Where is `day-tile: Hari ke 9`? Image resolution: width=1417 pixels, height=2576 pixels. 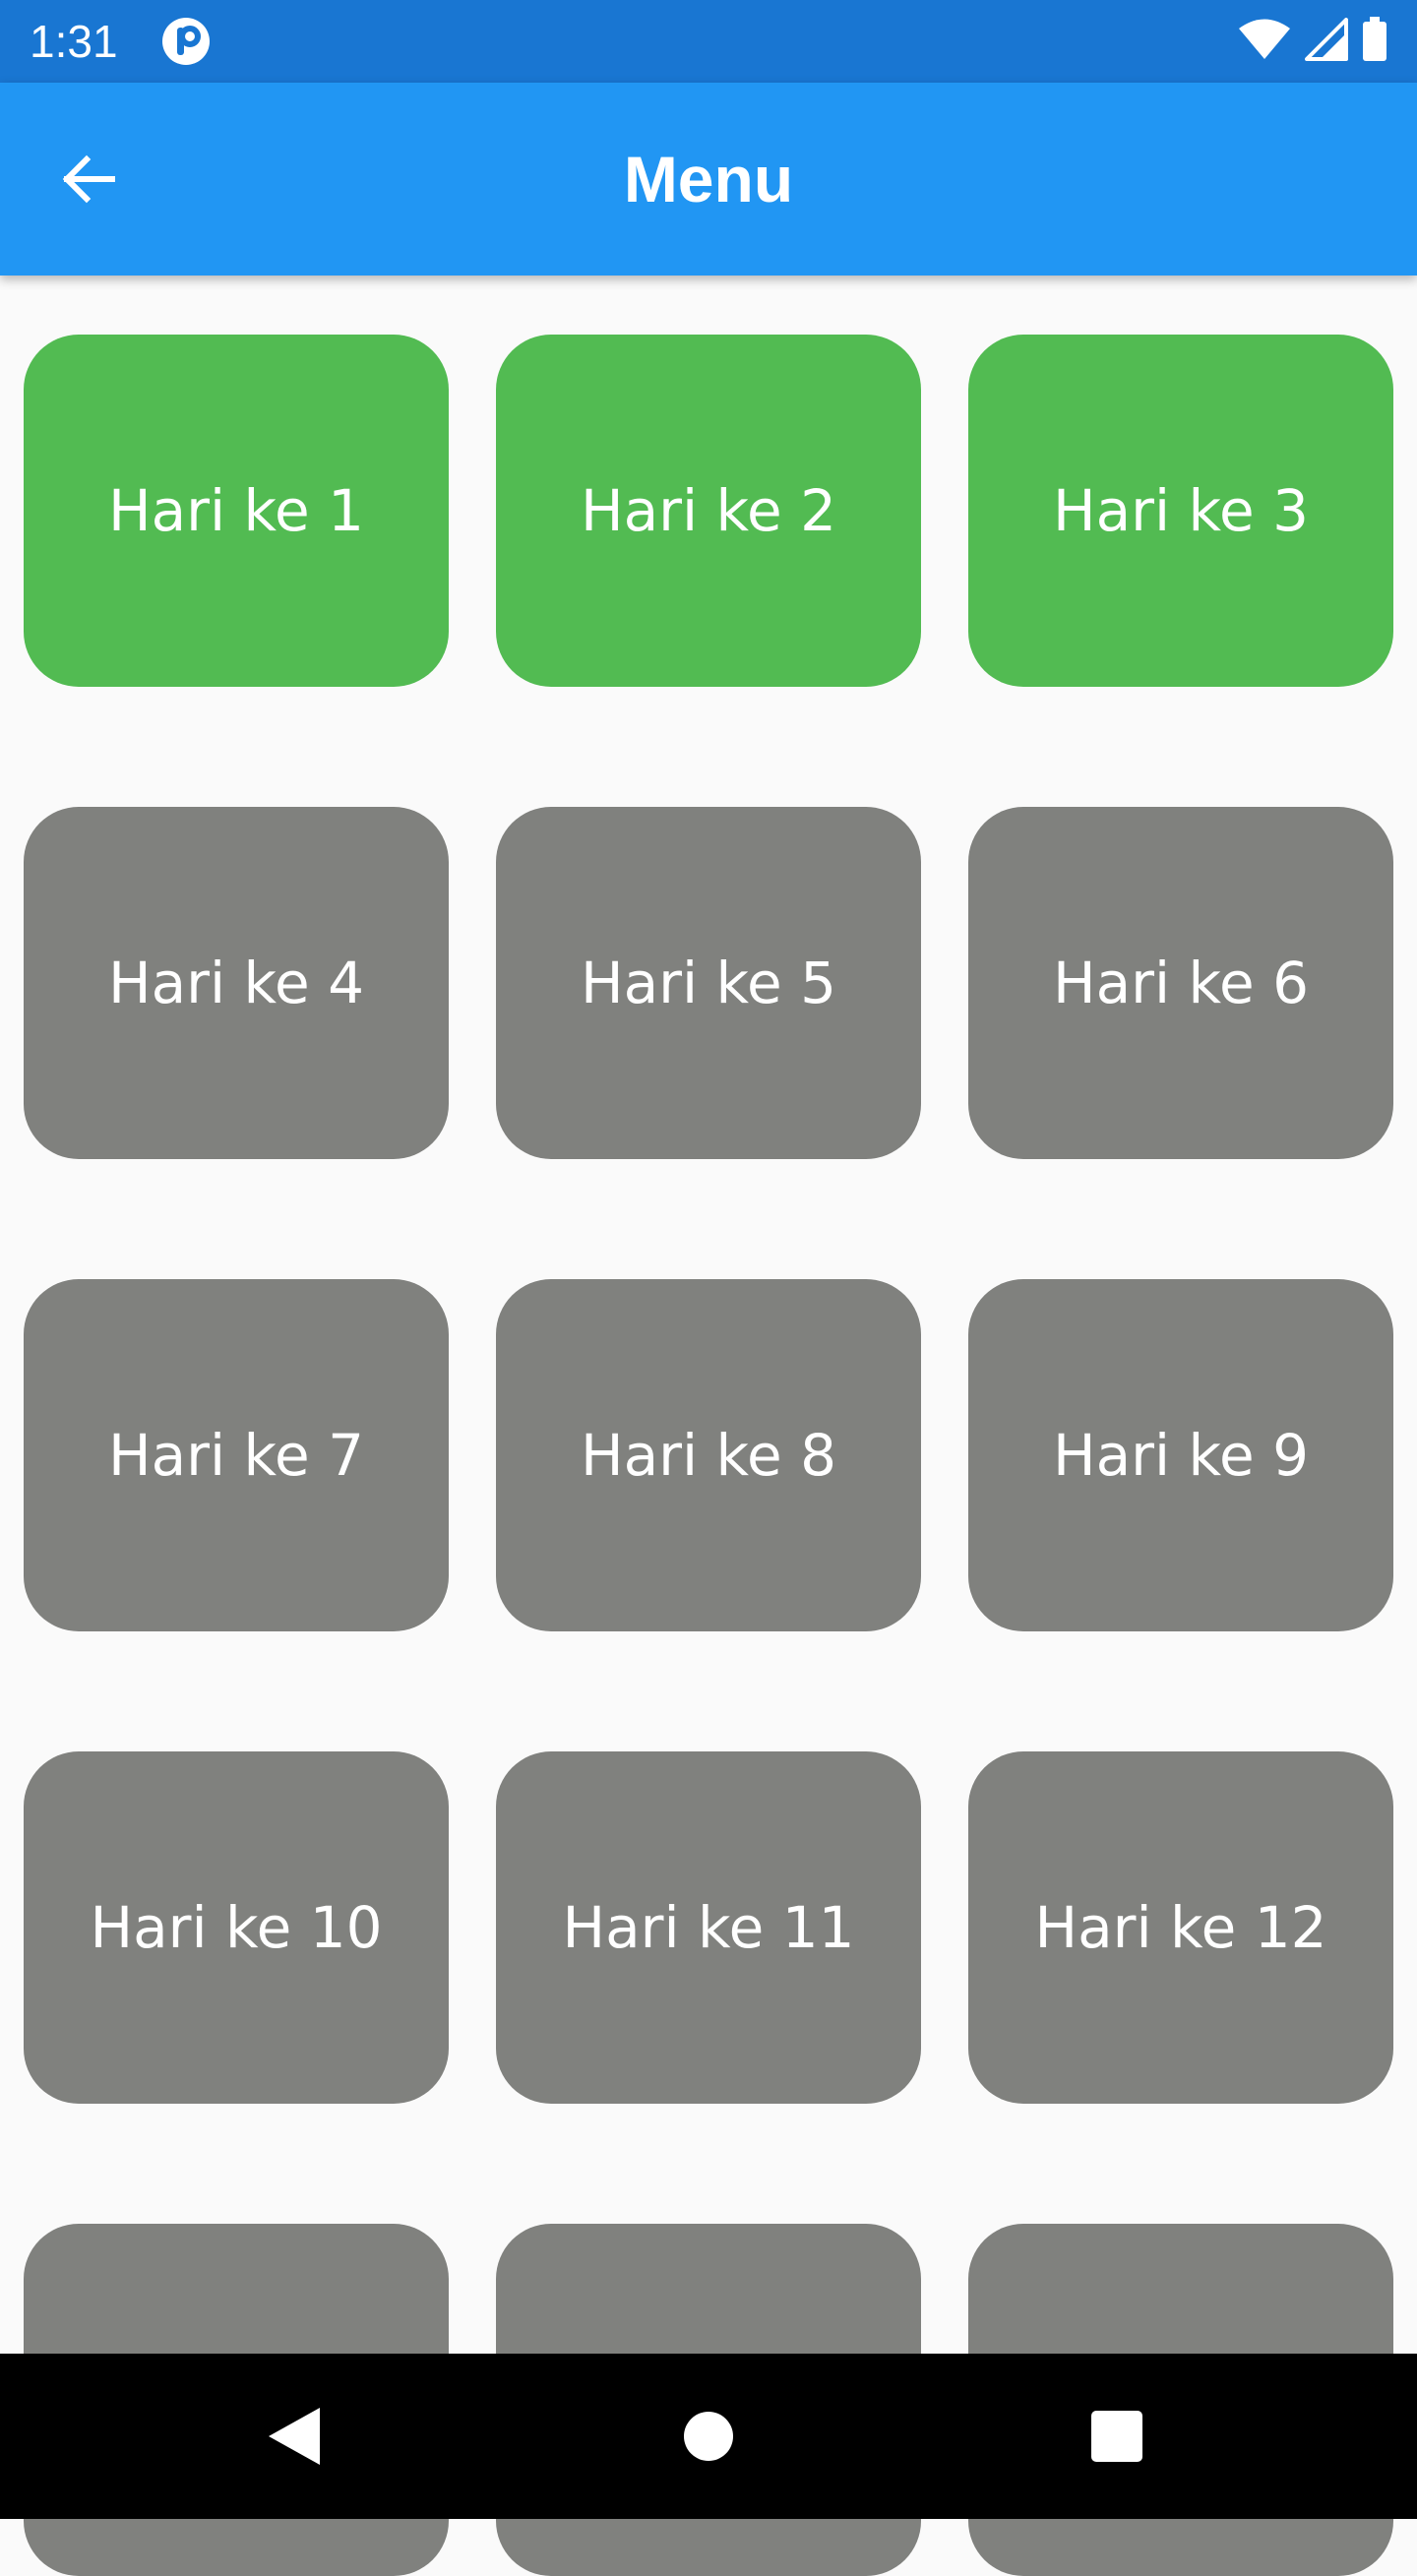
day-tile: Hari ke 9 is located at coordinates (1180, 1455).